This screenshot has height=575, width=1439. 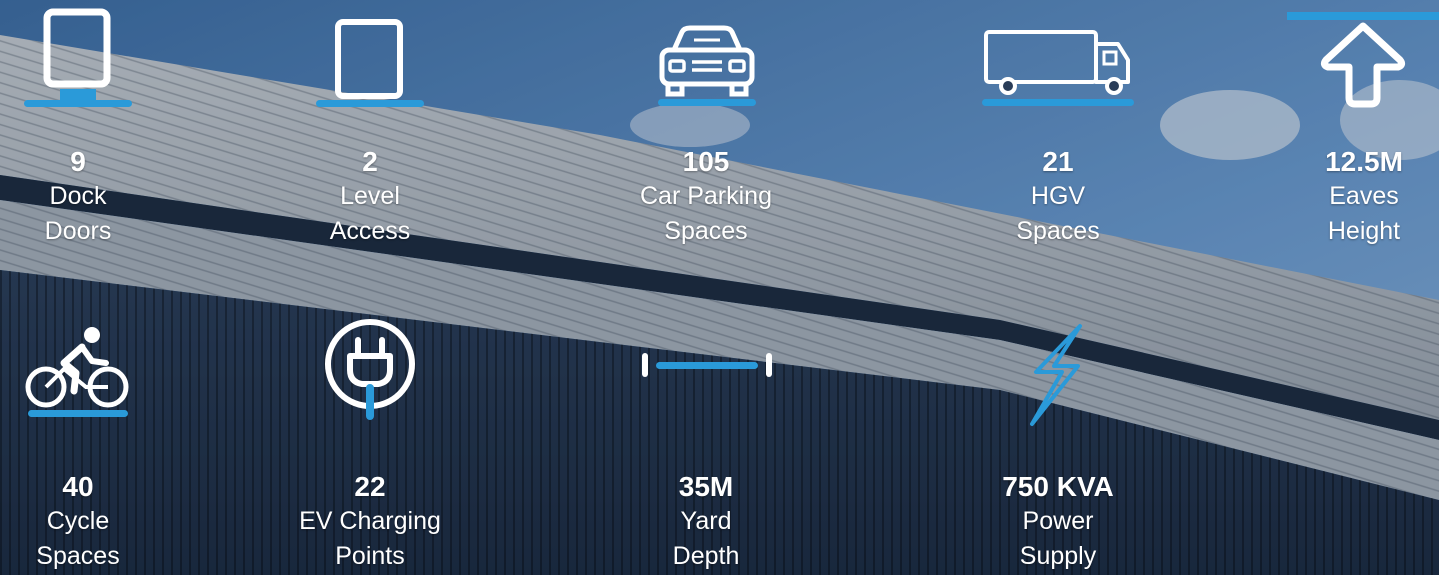 I want to click on feature-yard-depth: 35M Yard Depth, so click(x=706, y=522).